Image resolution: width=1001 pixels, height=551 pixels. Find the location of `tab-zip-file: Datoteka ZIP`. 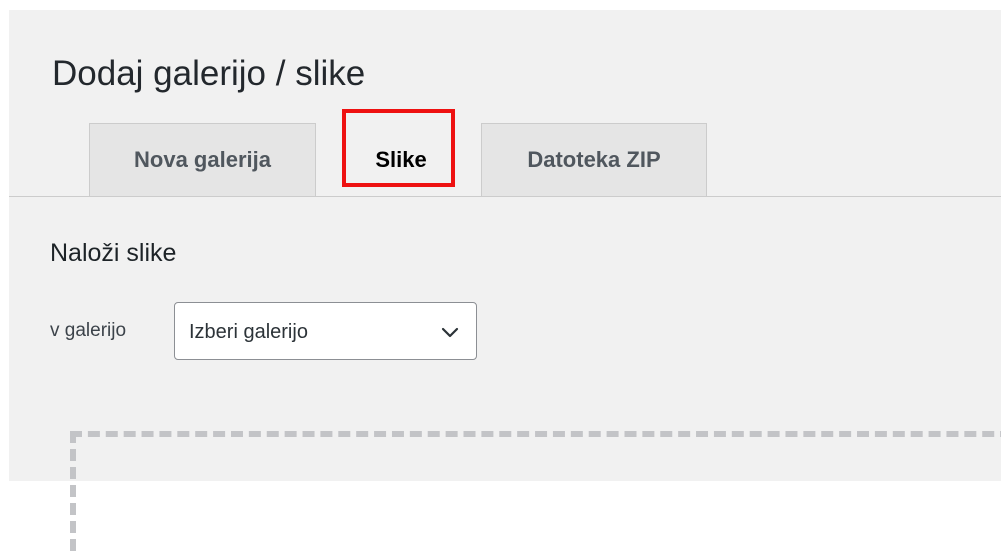

tab-zip-file: Datoteka ZIP is located at coordinates (594, 159).